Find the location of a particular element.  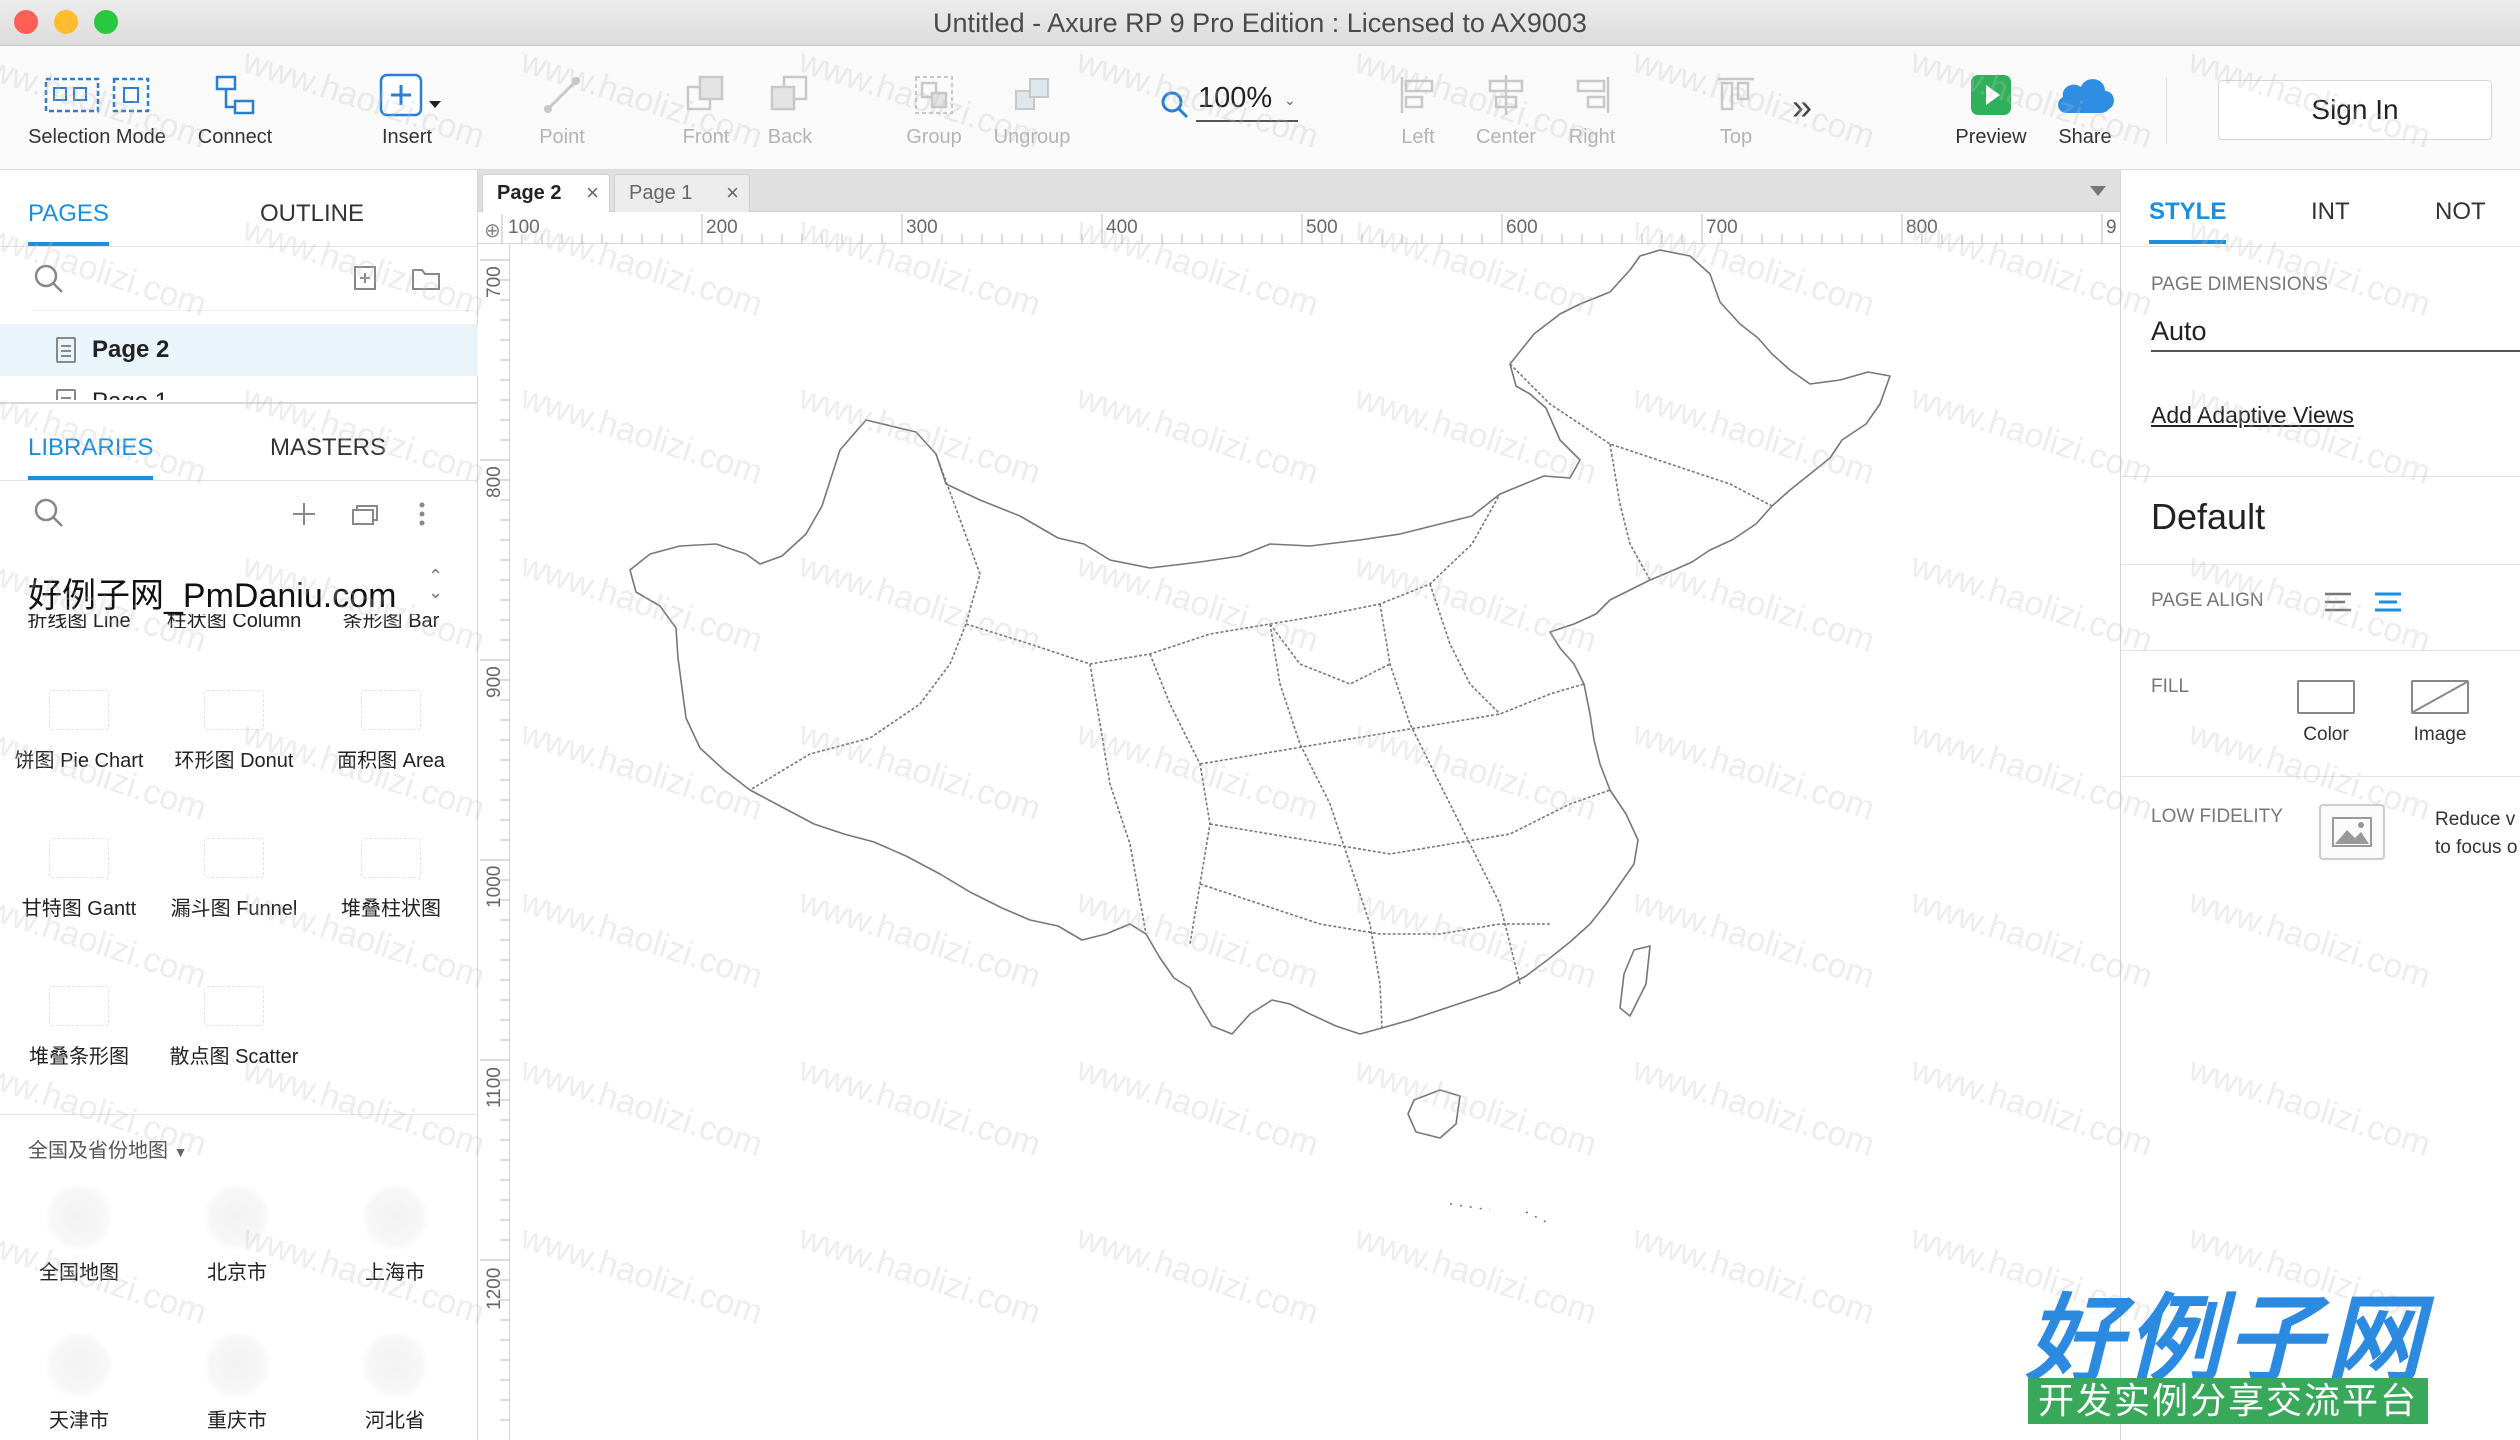

widget-area: 面积图 Area is located at coordinates (391, 731).